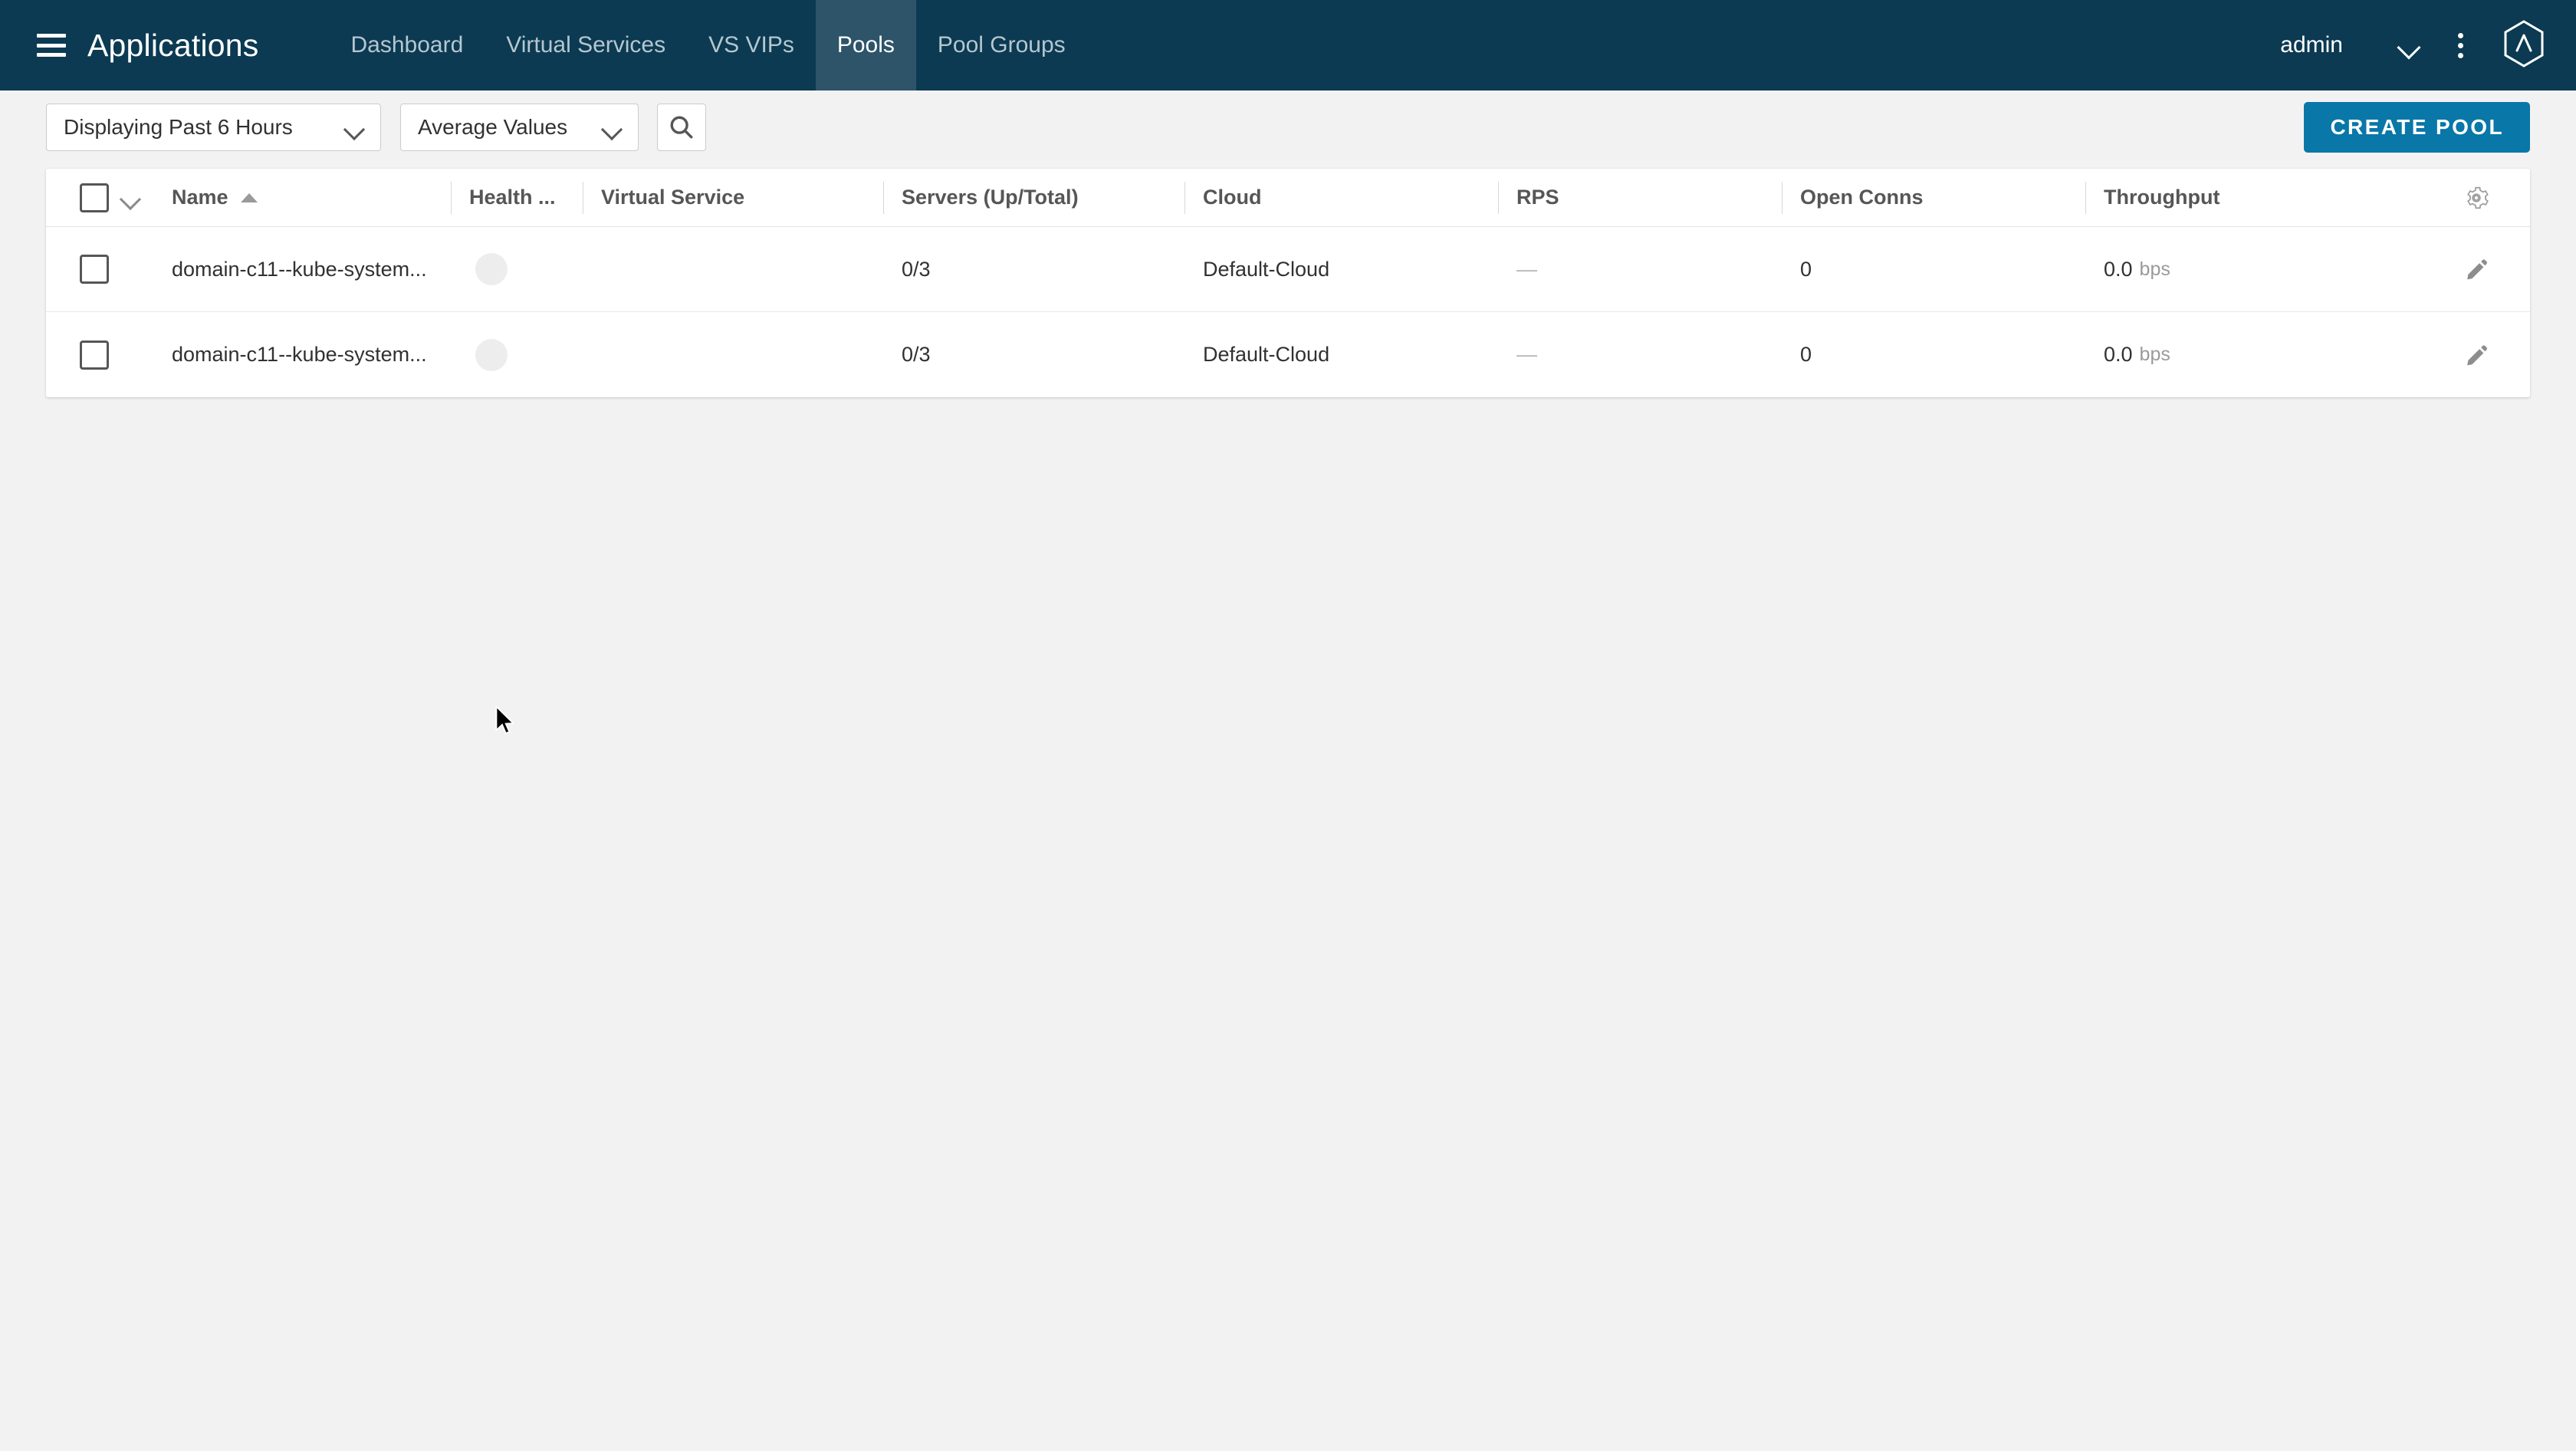  I want to click on column-header-name: Name, so click(302, 197).